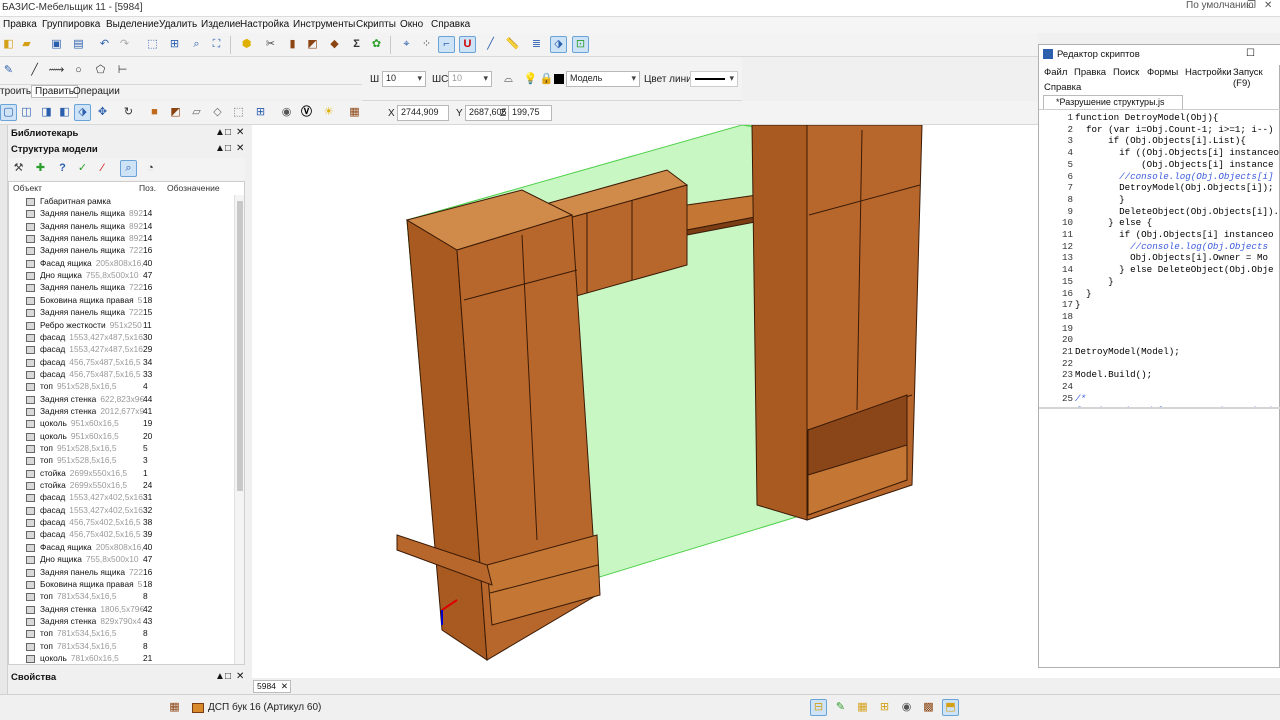 The height and width of the screenshot is (720, 1280). Describe the element at coordinates (411, 24) in the screenshot. I see `menu-item: Окно` at that location.